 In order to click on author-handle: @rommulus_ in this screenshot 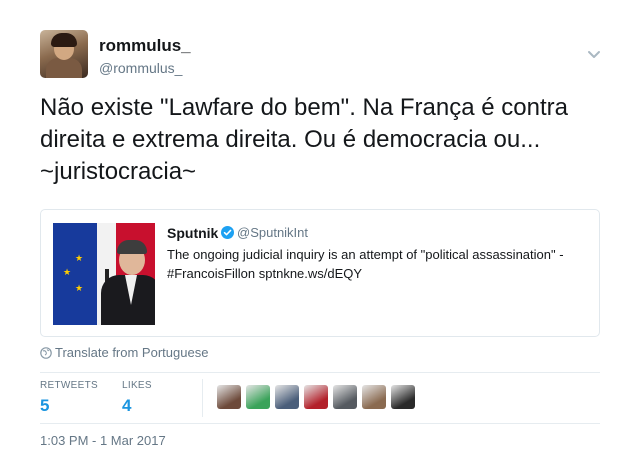, I will do `click(140, 68)`.